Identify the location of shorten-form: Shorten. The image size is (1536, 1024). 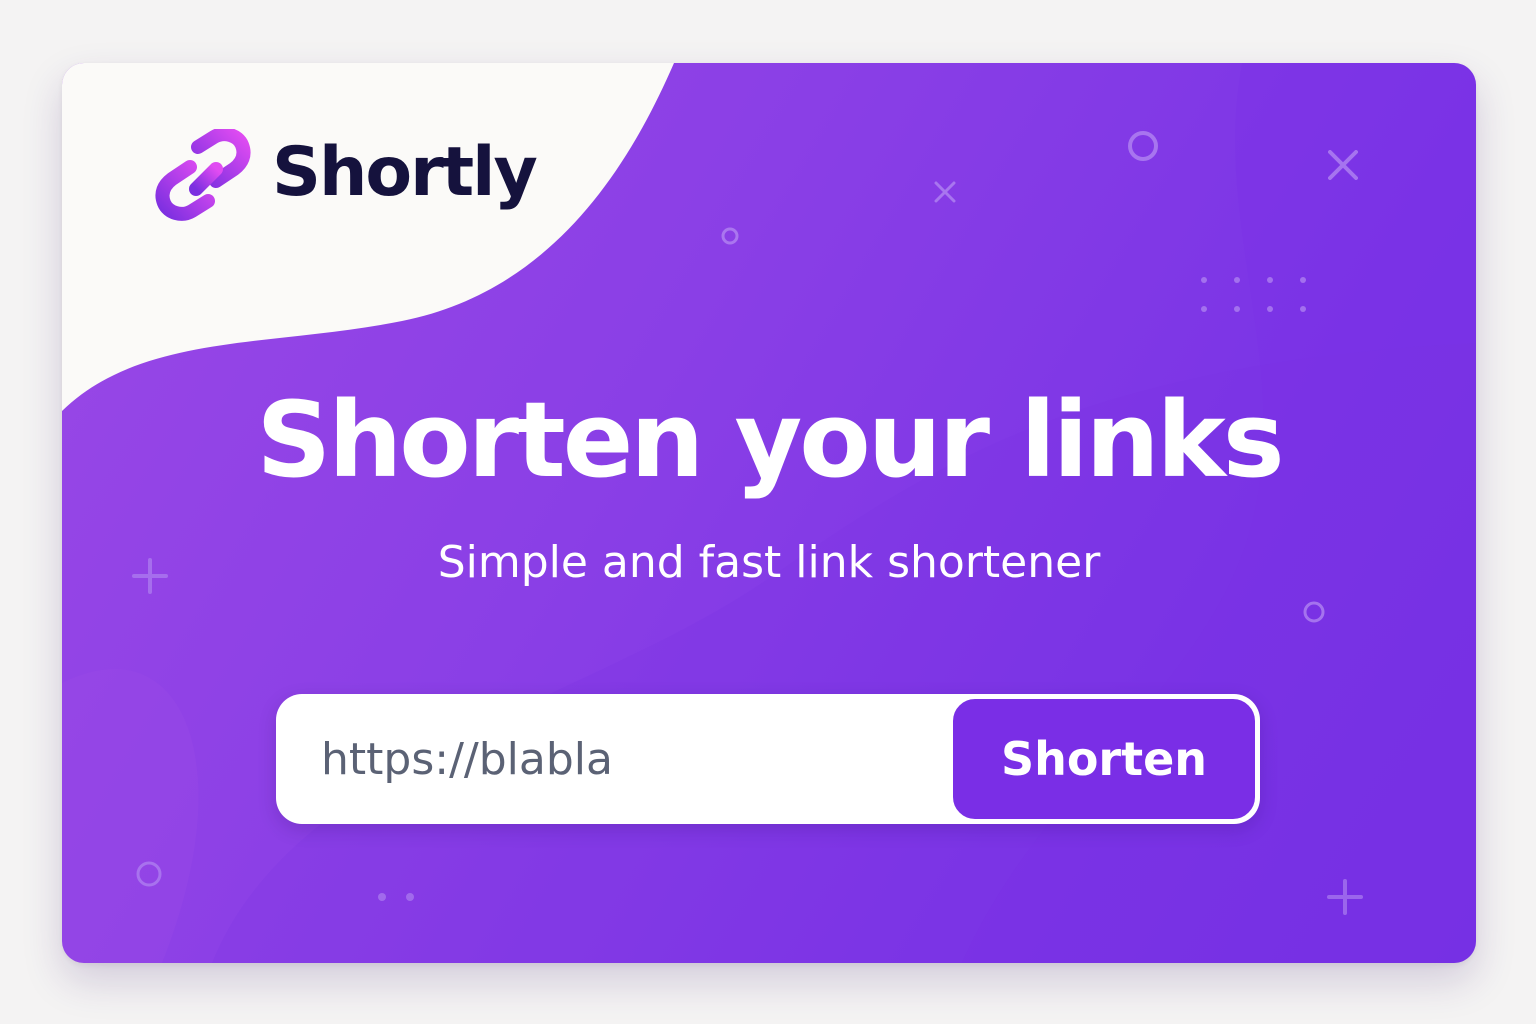
(768, 759).